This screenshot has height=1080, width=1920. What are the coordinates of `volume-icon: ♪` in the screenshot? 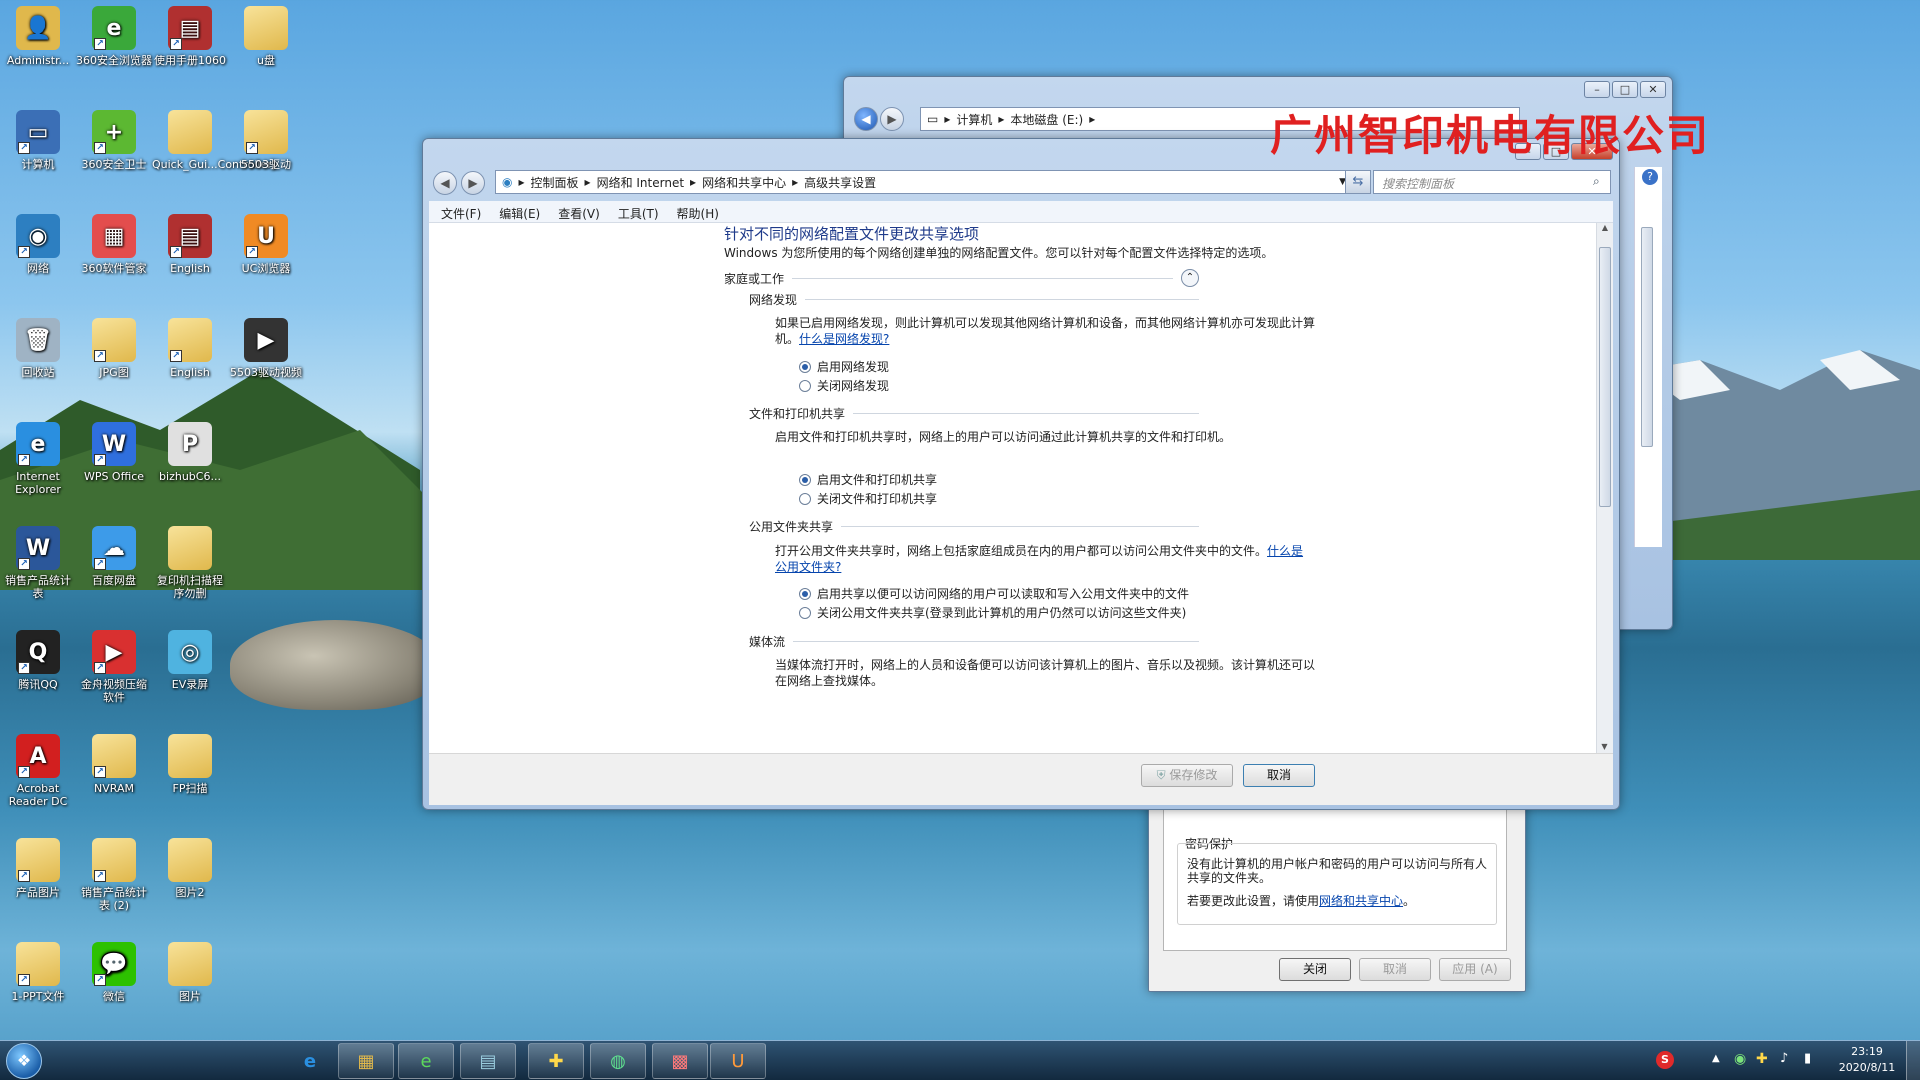 It's located at (1784, 1058).